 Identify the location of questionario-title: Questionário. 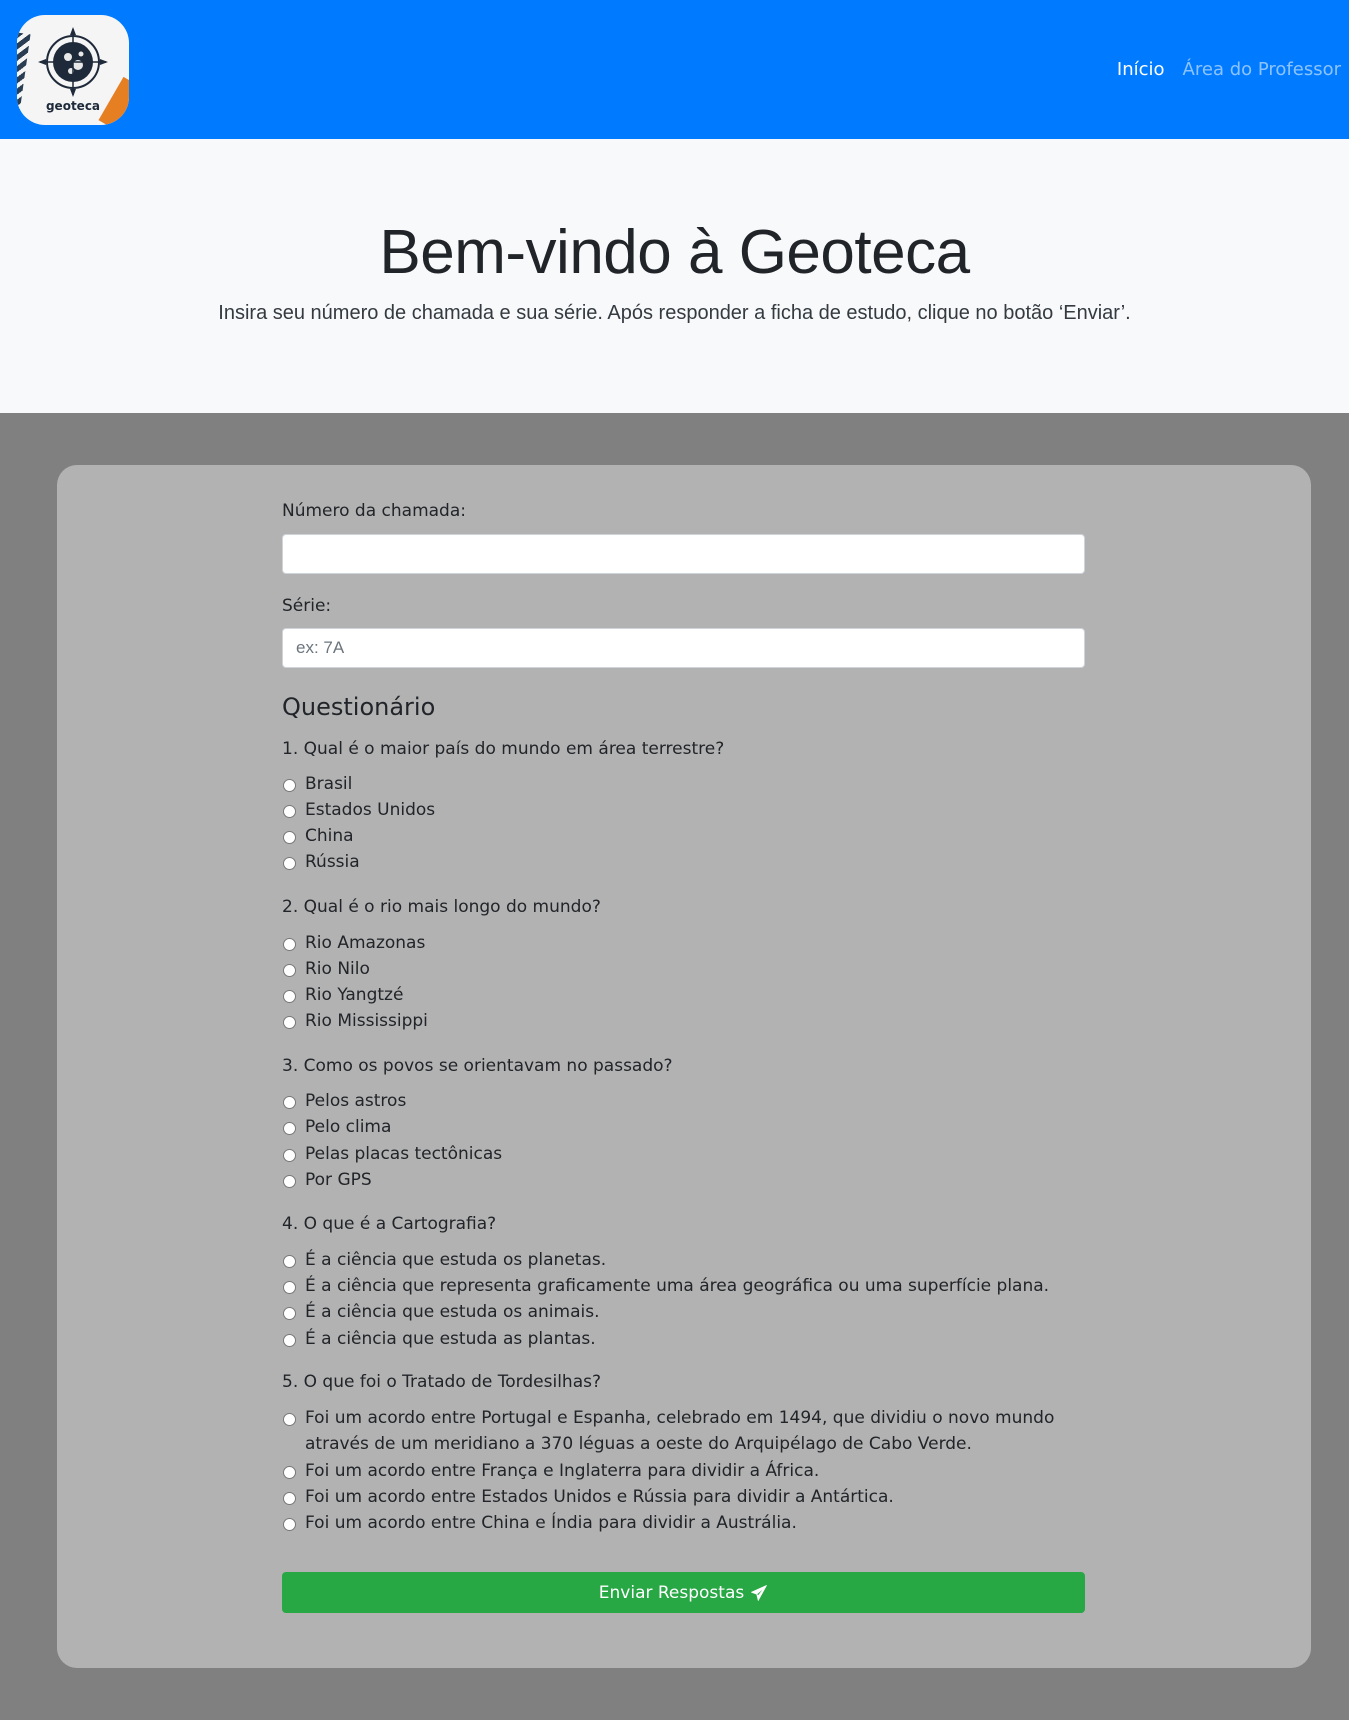
(359, 707).